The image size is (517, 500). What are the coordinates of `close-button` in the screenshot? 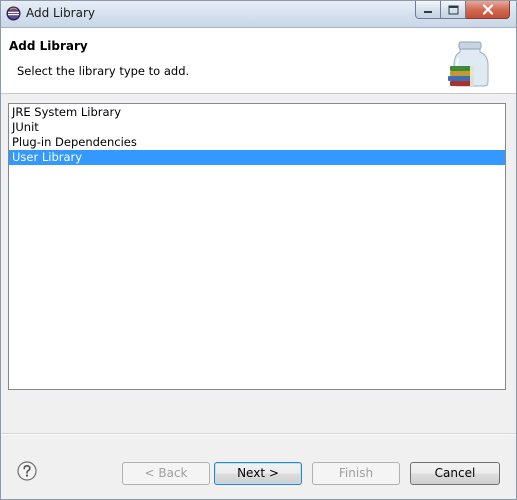 It's located at (488, 10).